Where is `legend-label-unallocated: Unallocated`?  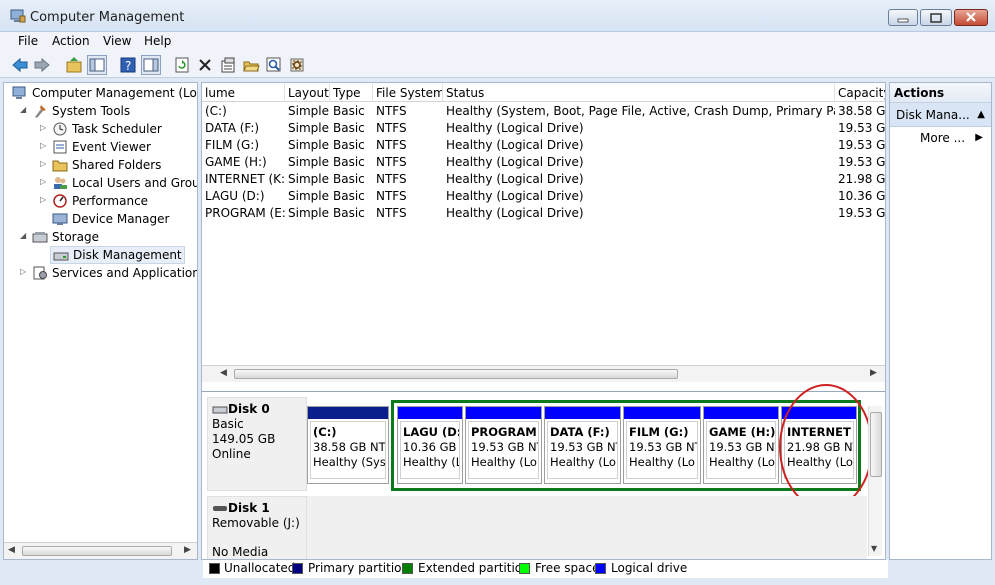 legend-label-unallocated: Unallocated is located at coordinates (260, 568).